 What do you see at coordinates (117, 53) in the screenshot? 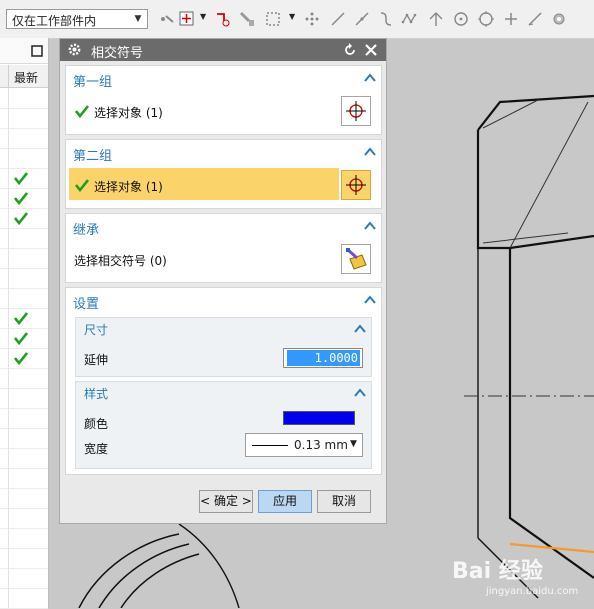
I see `dialog-title: 相交符号` at bounding box center [117, 53].